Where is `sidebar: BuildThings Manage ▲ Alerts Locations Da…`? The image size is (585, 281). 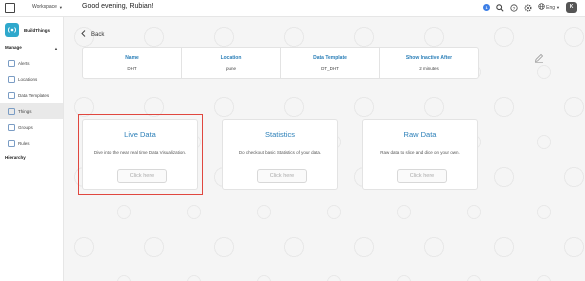 sidebar: BuildThings Manage ▲ Alerts Locations Da… is located at coordinates (32, 149).